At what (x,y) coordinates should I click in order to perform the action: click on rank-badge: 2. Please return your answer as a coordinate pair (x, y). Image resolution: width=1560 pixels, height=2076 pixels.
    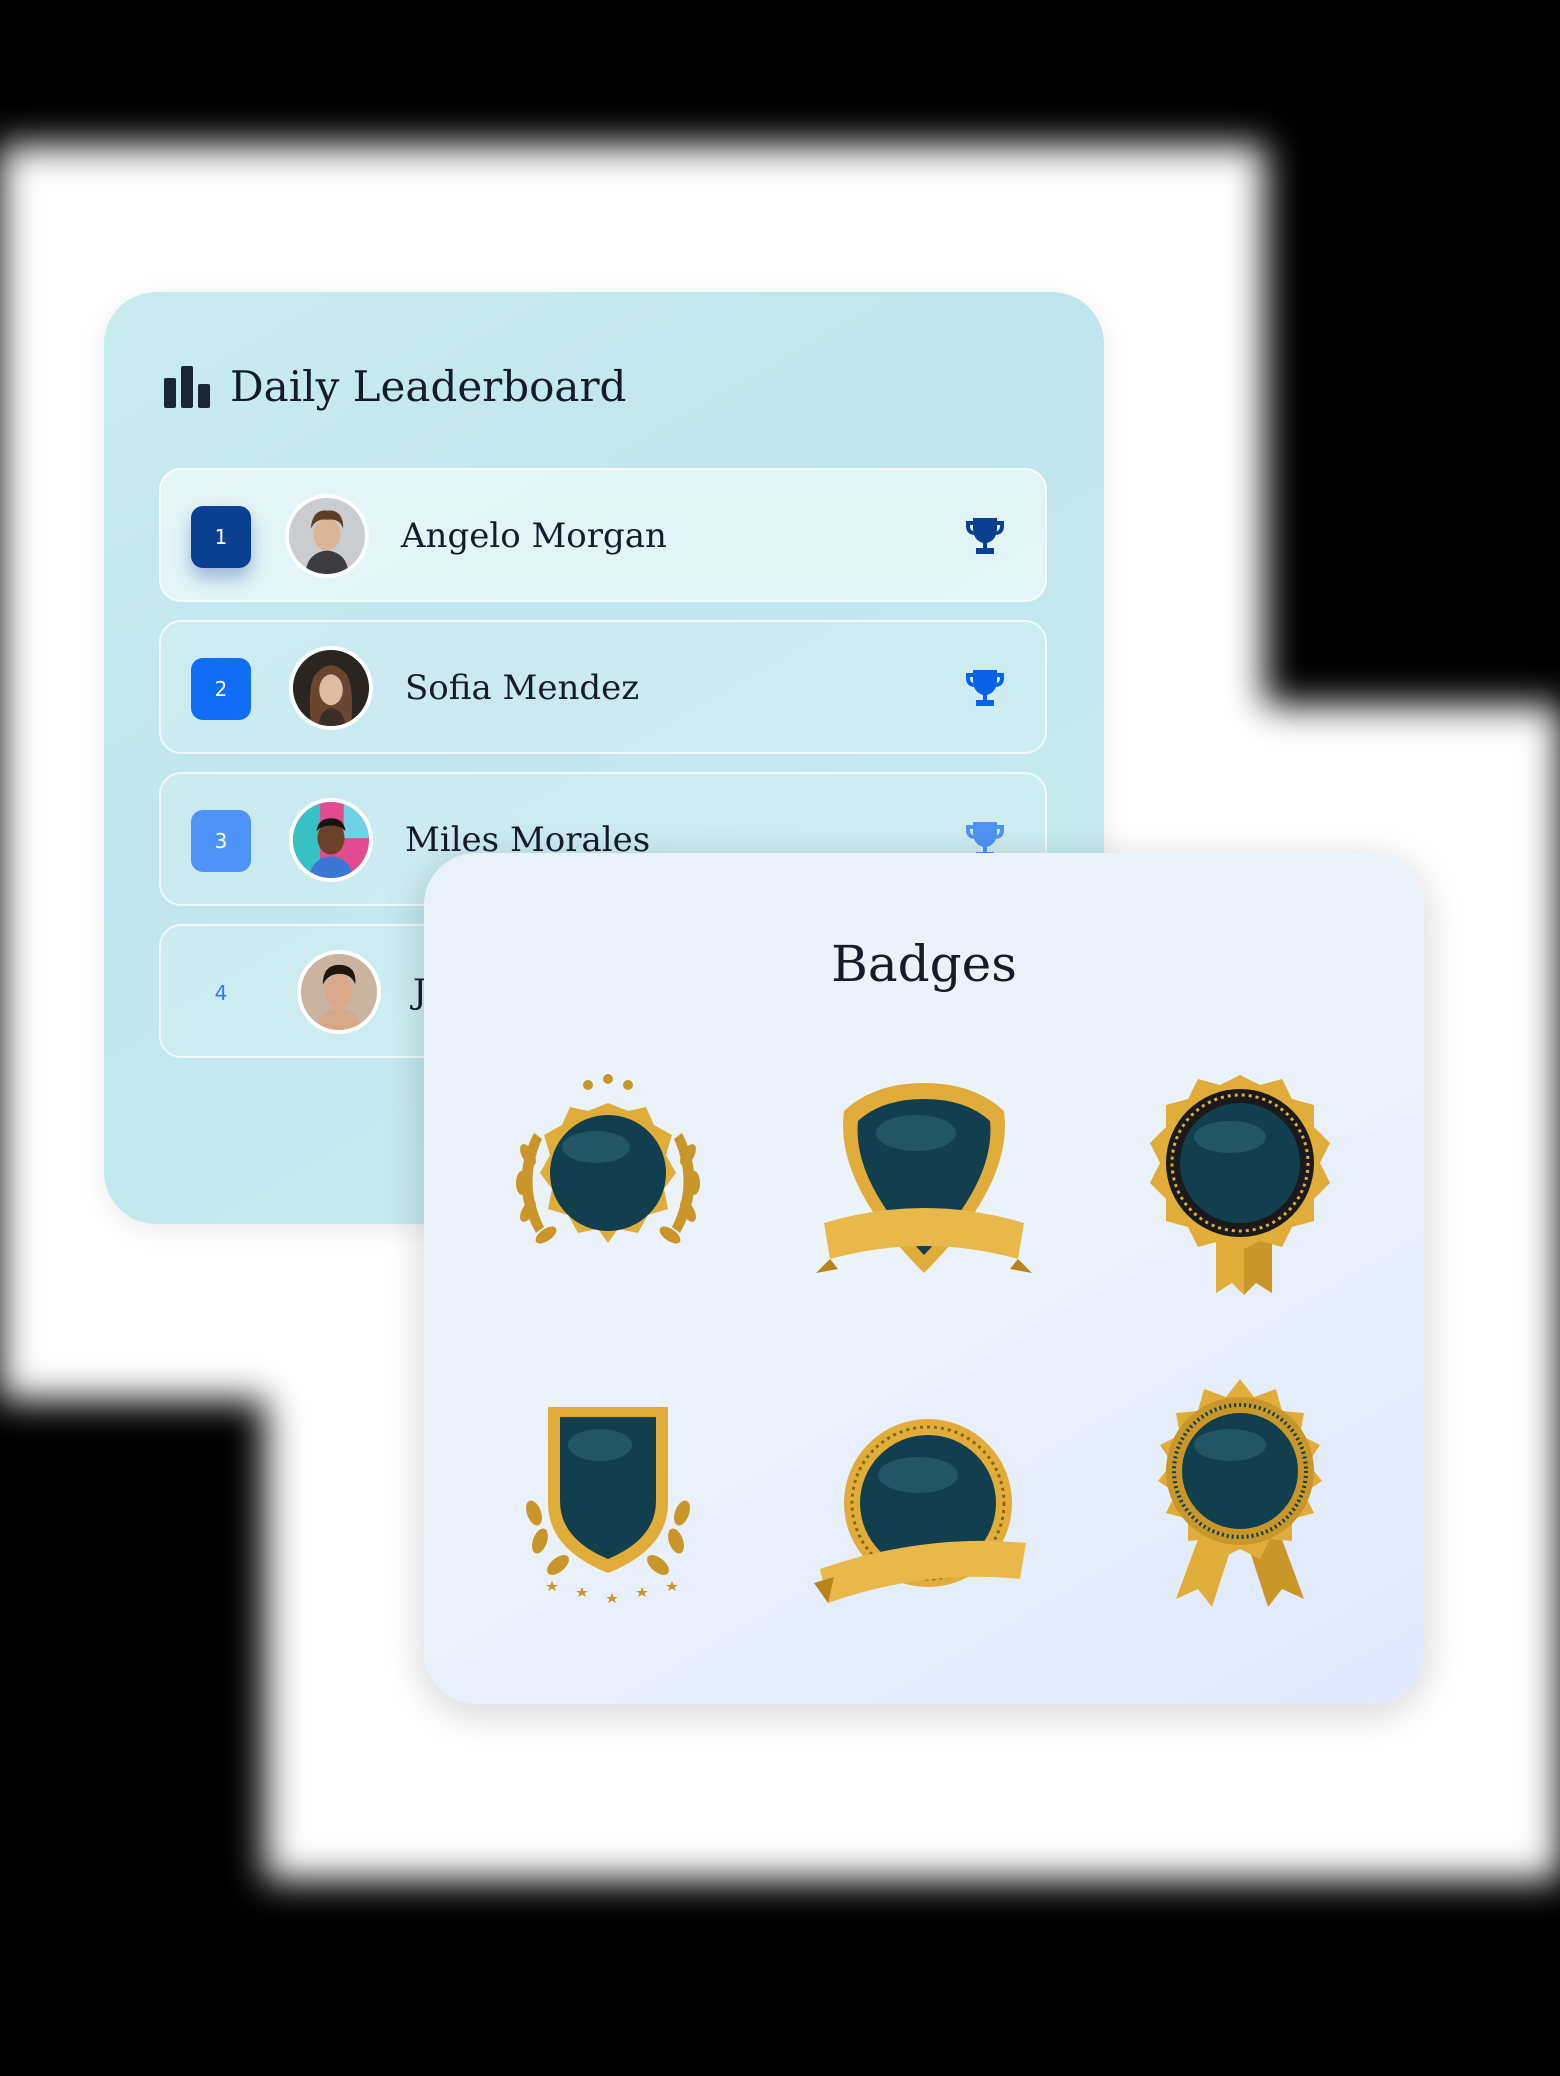
    Looking at the image, I should click on (221, 689).